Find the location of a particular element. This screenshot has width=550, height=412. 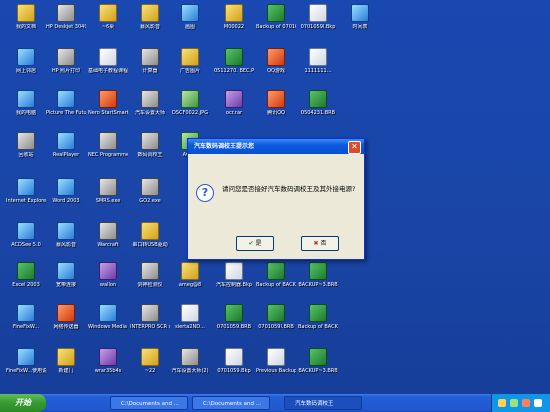

desktop-icon: Backup of BACKUP.PCB is located at coordinates (276, 275).